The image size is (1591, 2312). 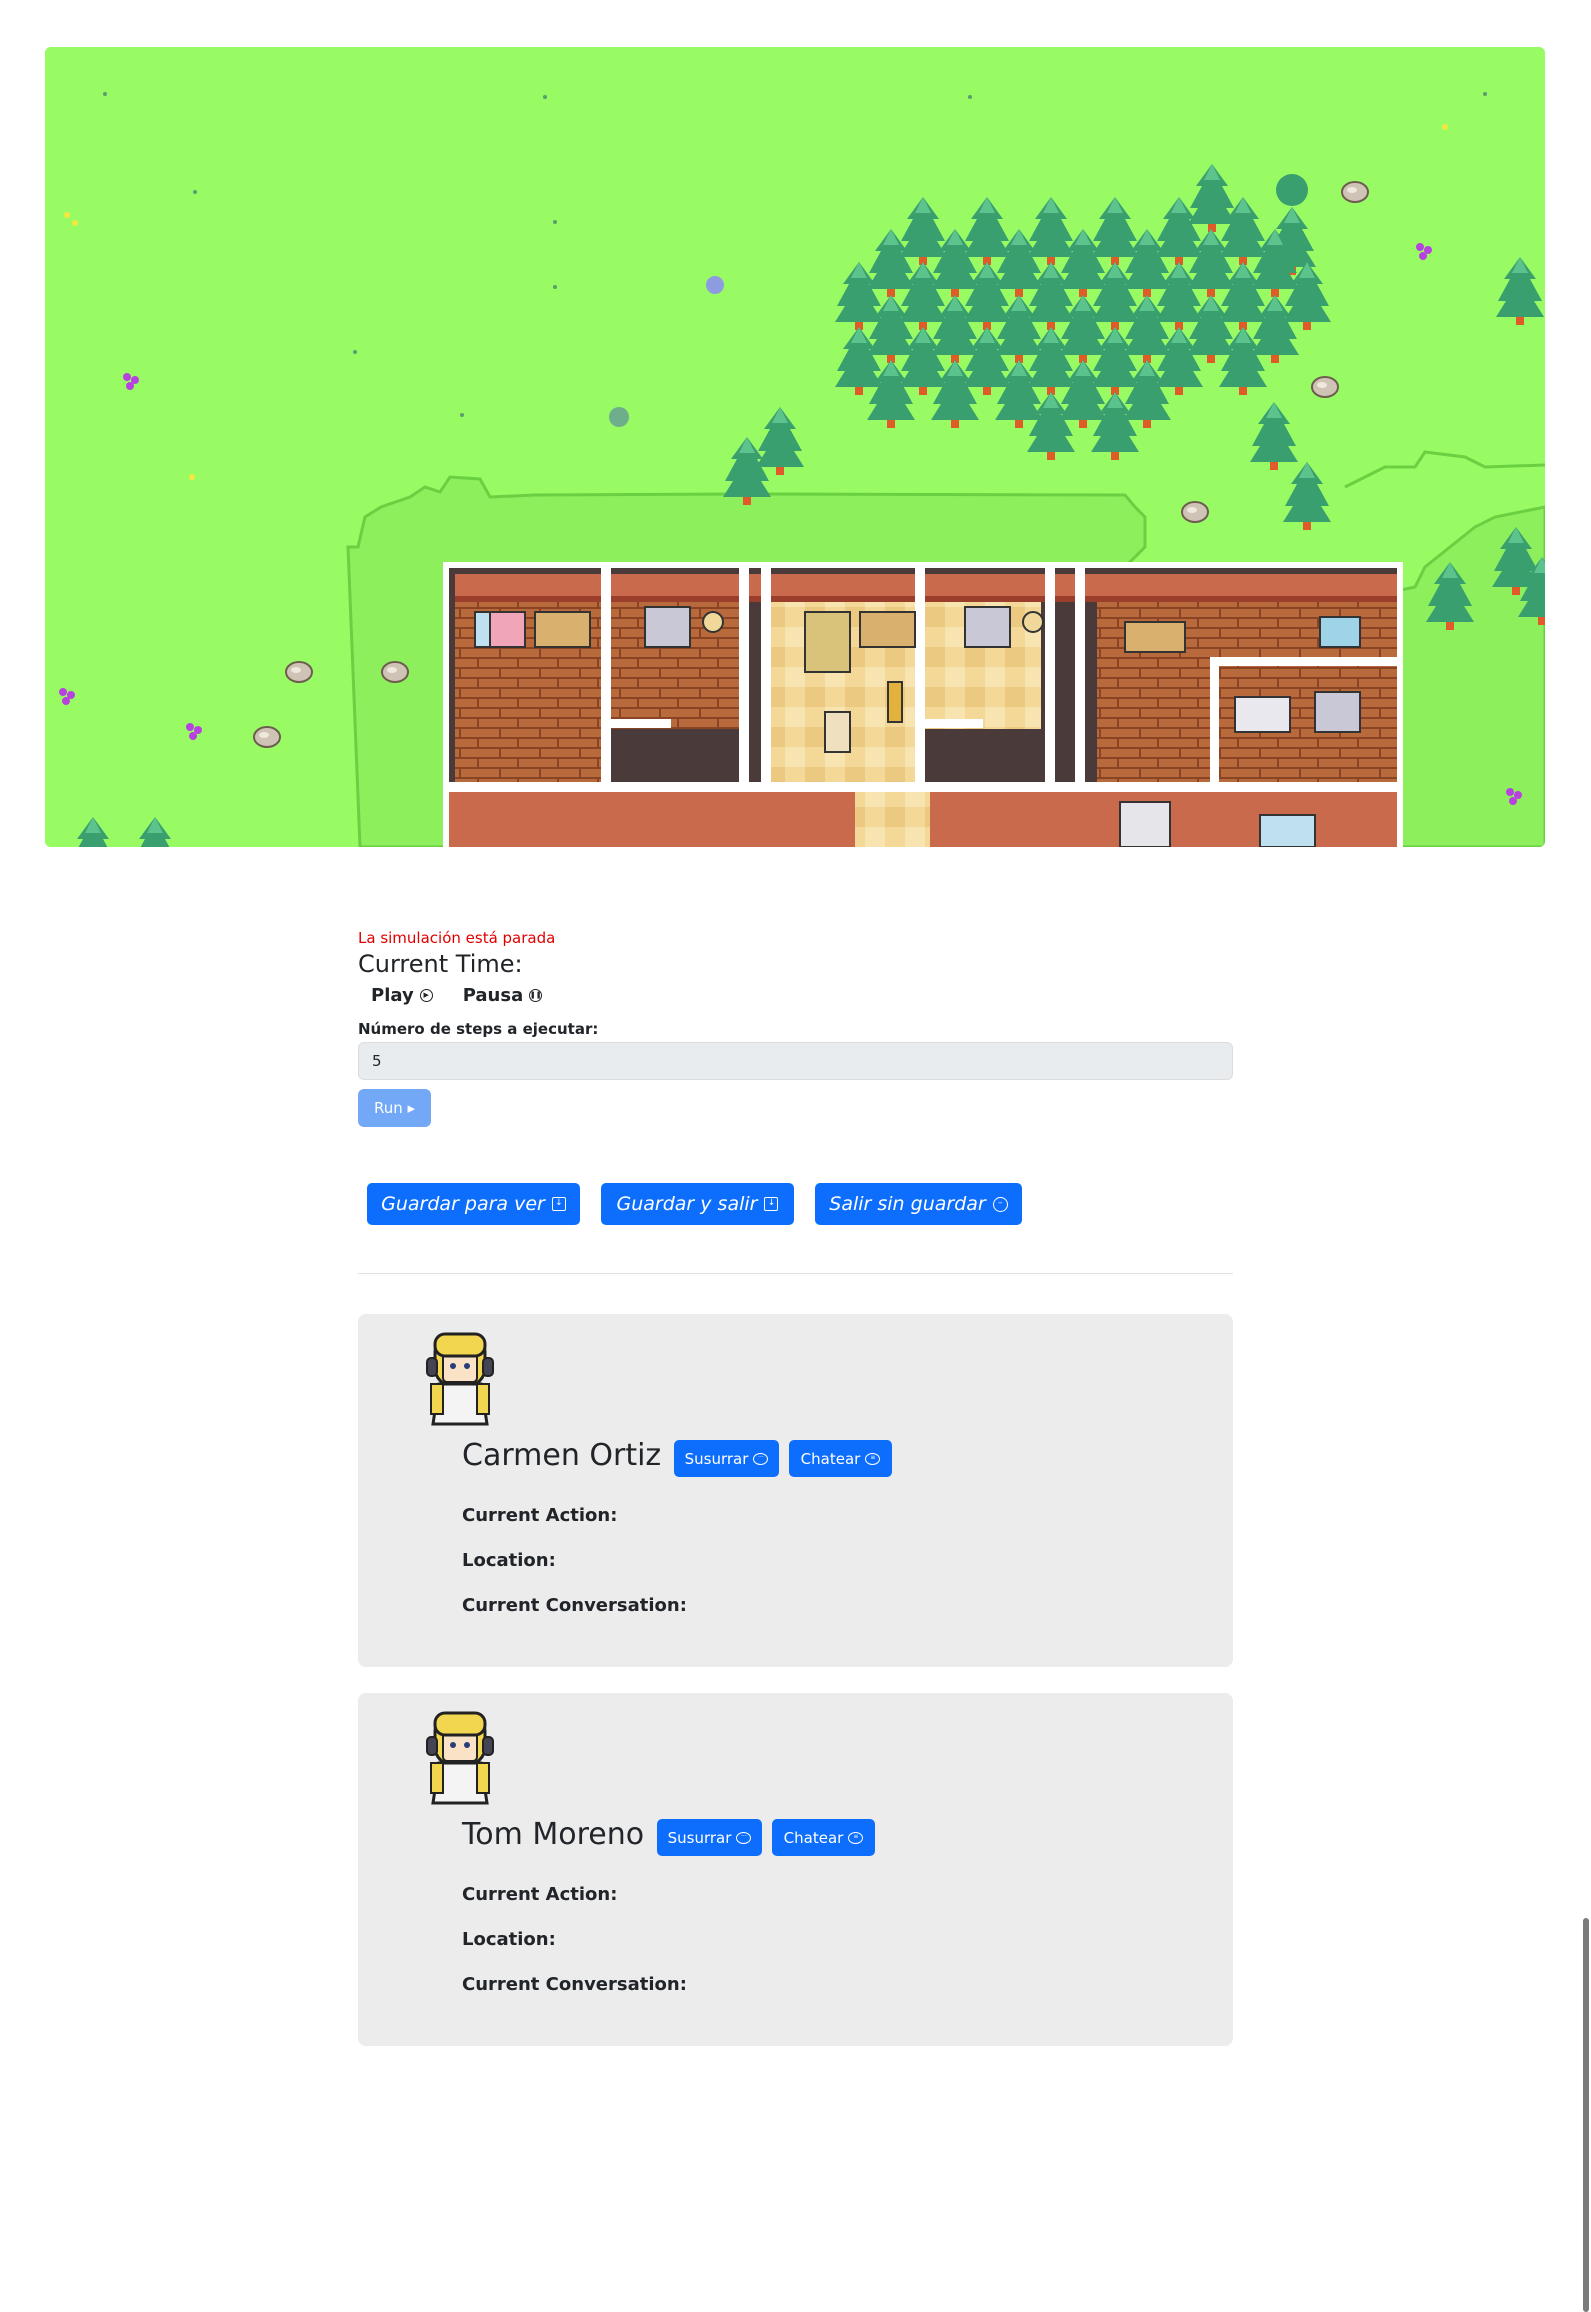 I want to click on persona-name: Carmen Ortiz, so click(x=561, y=1455).